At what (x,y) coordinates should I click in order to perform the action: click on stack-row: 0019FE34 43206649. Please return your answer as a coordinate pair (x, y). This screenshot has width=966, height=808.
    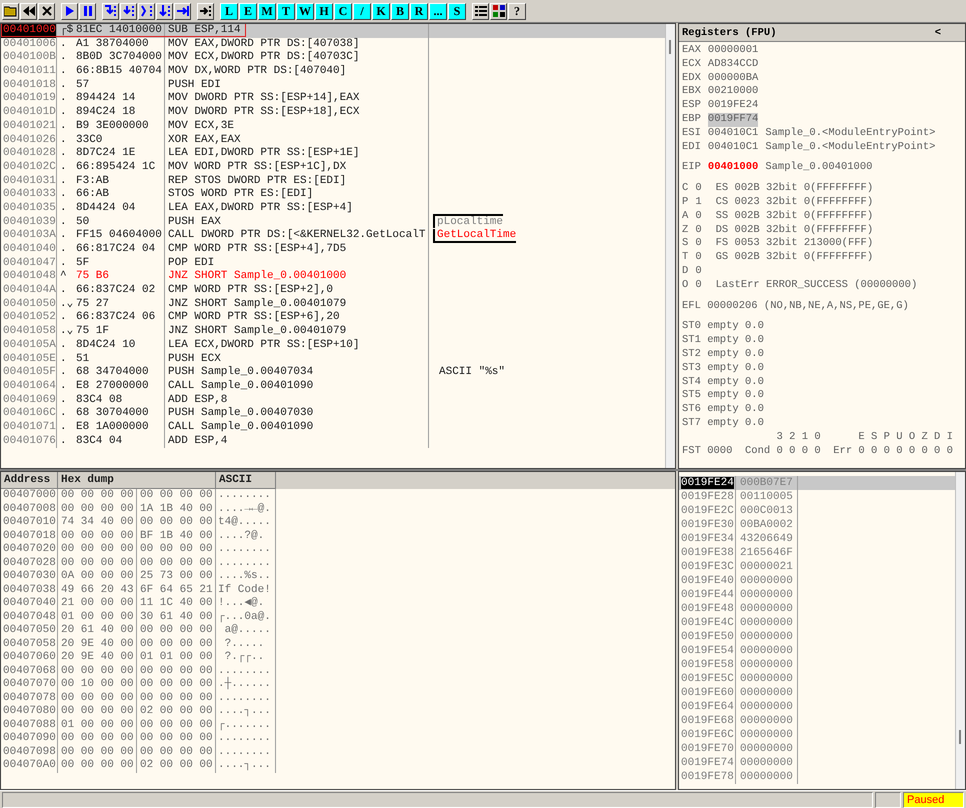
    Looking at the image, I should click on (817, 539).